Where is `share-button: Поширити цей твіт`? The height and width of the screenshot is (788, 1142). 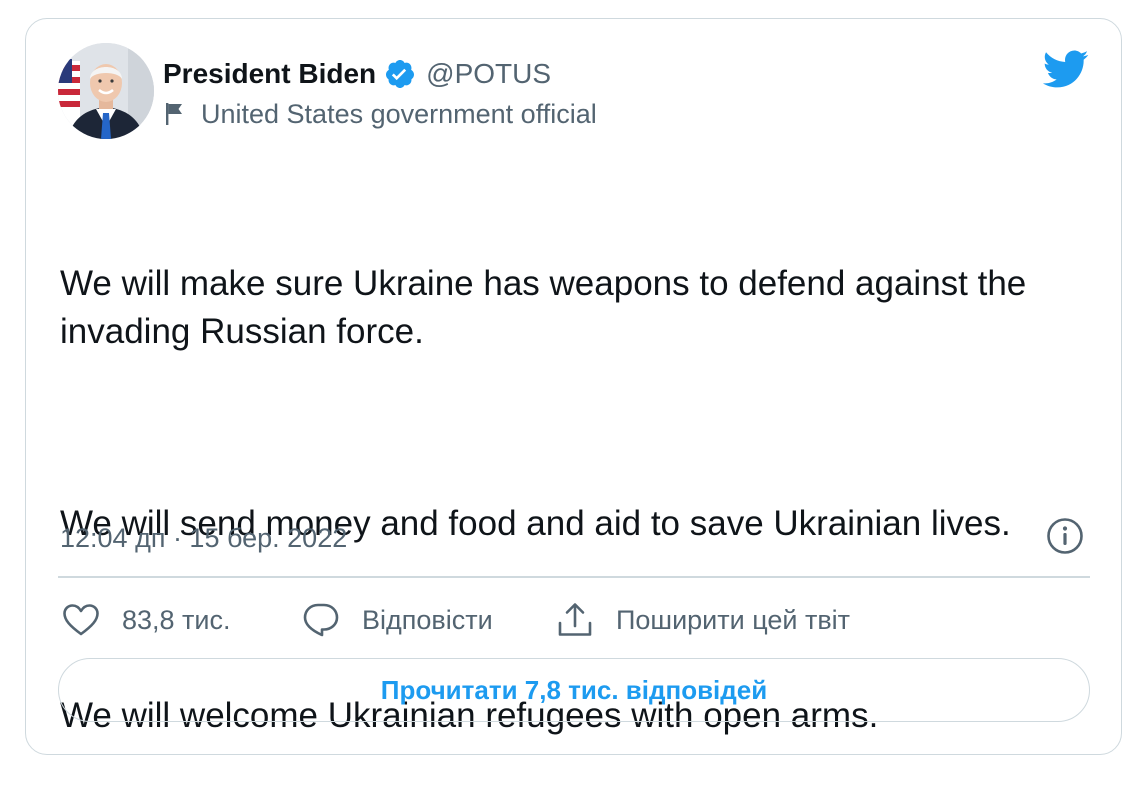 share-button: Поширити цей твіт is located at coordinates (703, 620).